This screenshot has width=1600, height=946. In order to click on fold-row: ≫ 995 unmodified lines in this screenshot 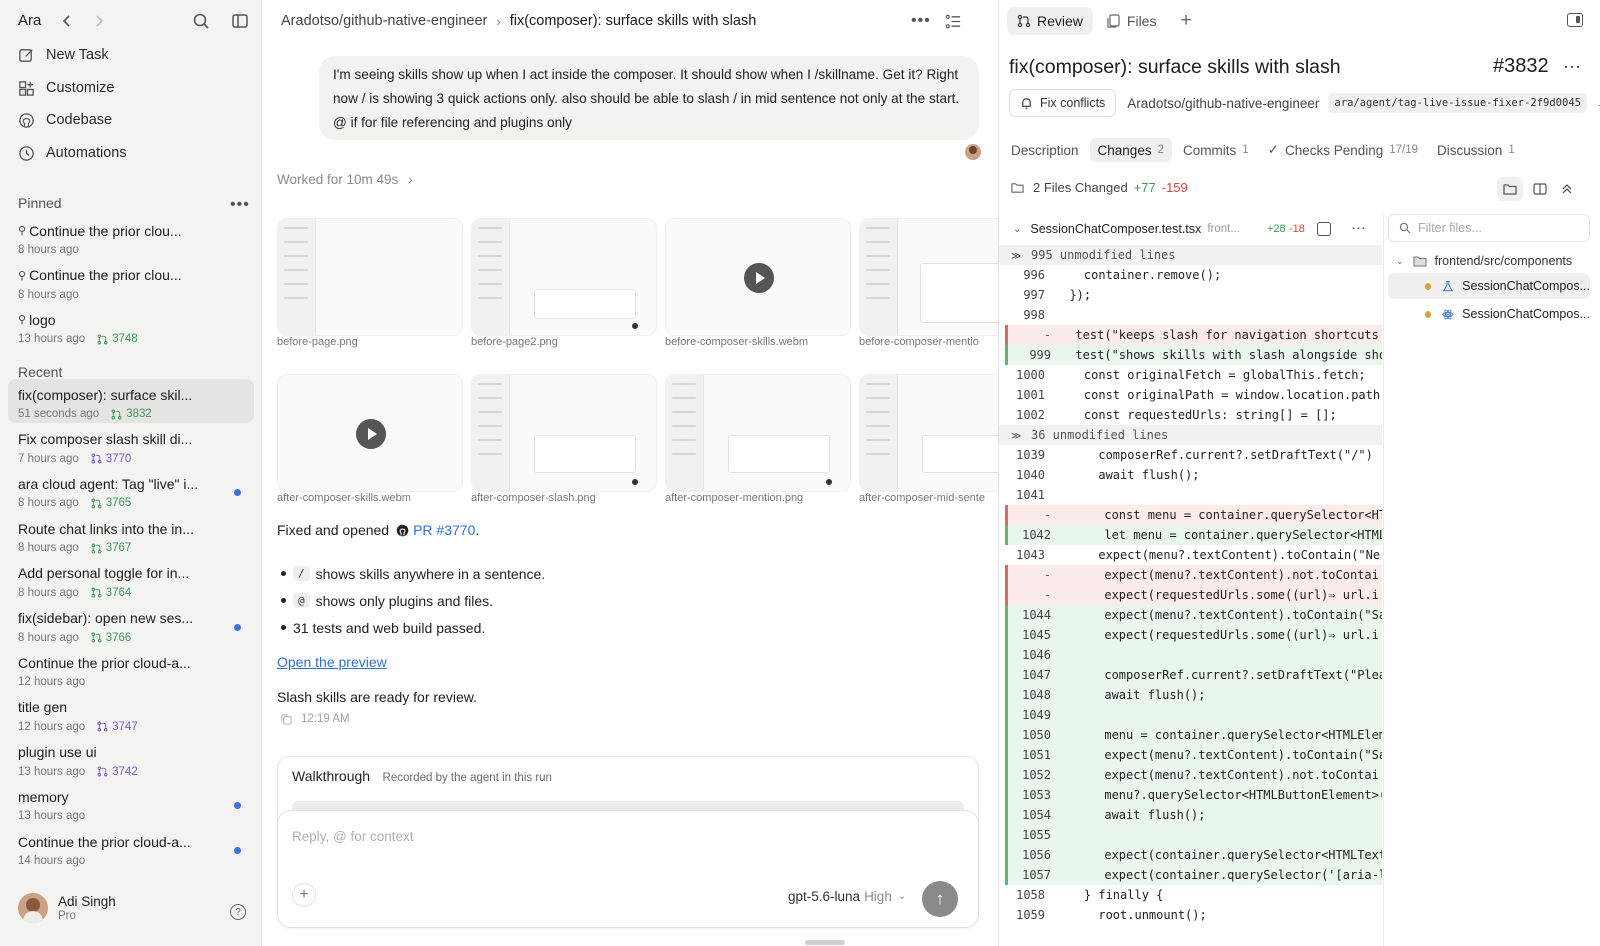, I will do `click(1190, 255)`.